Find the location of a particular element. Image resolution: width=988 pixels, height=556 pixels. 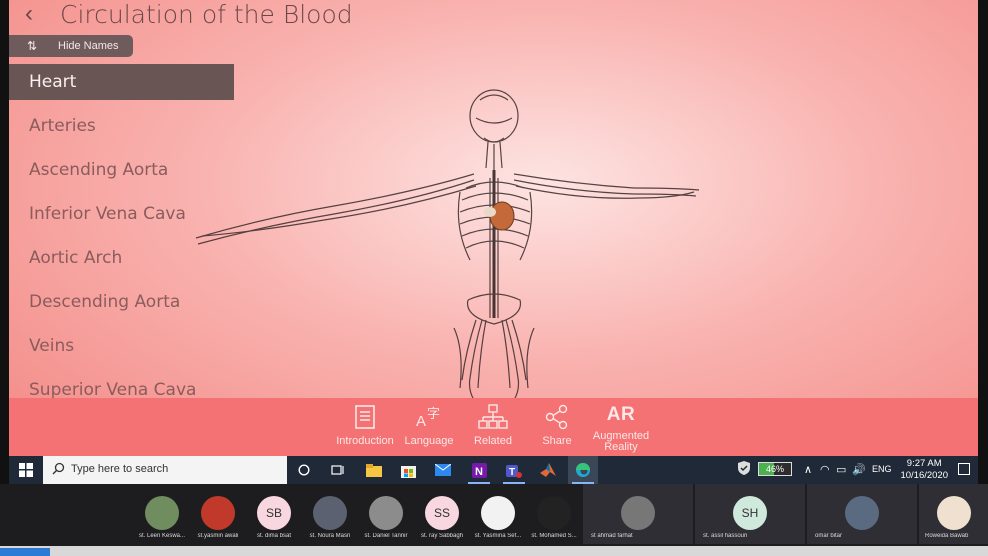

participant-tile: st. Daniel Tannir is located at coordinates (386, 513).